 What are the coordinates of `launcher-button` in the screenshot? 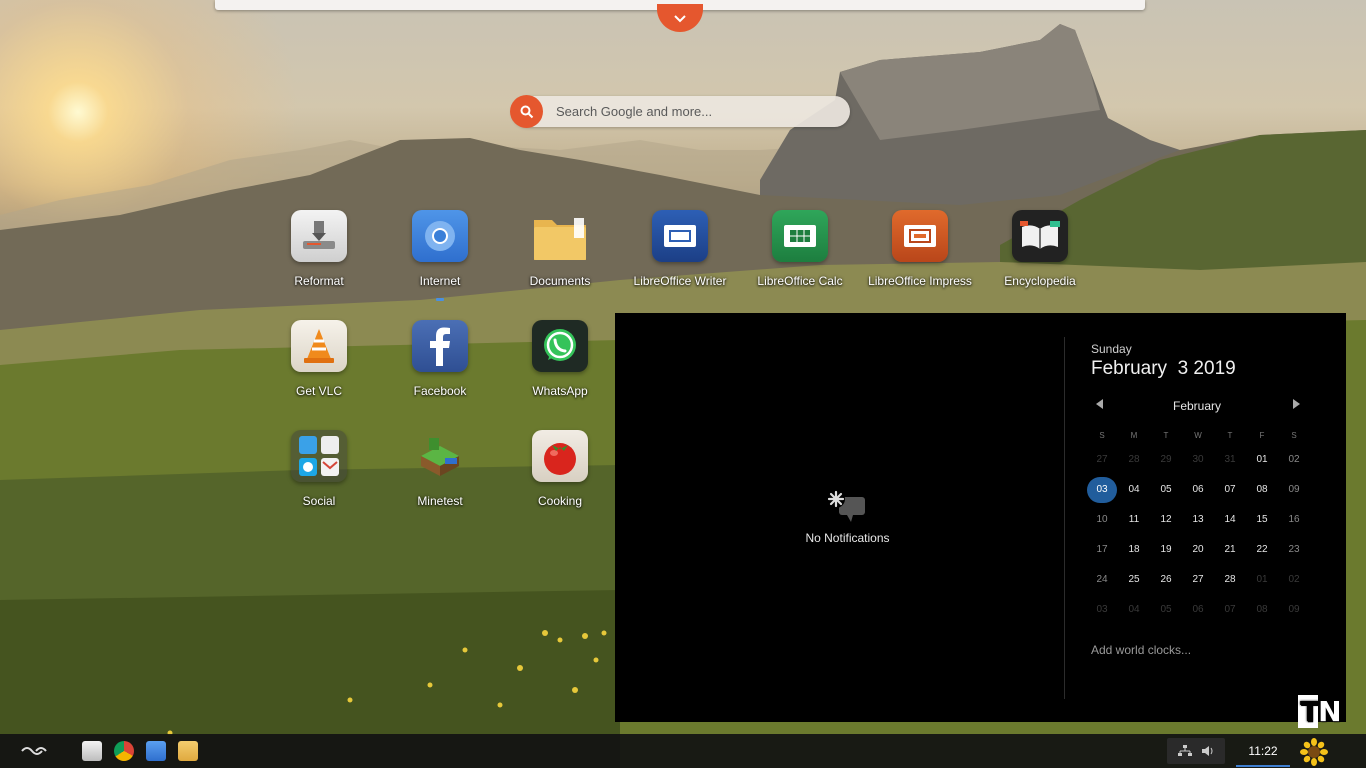 It's located at (34, 751).